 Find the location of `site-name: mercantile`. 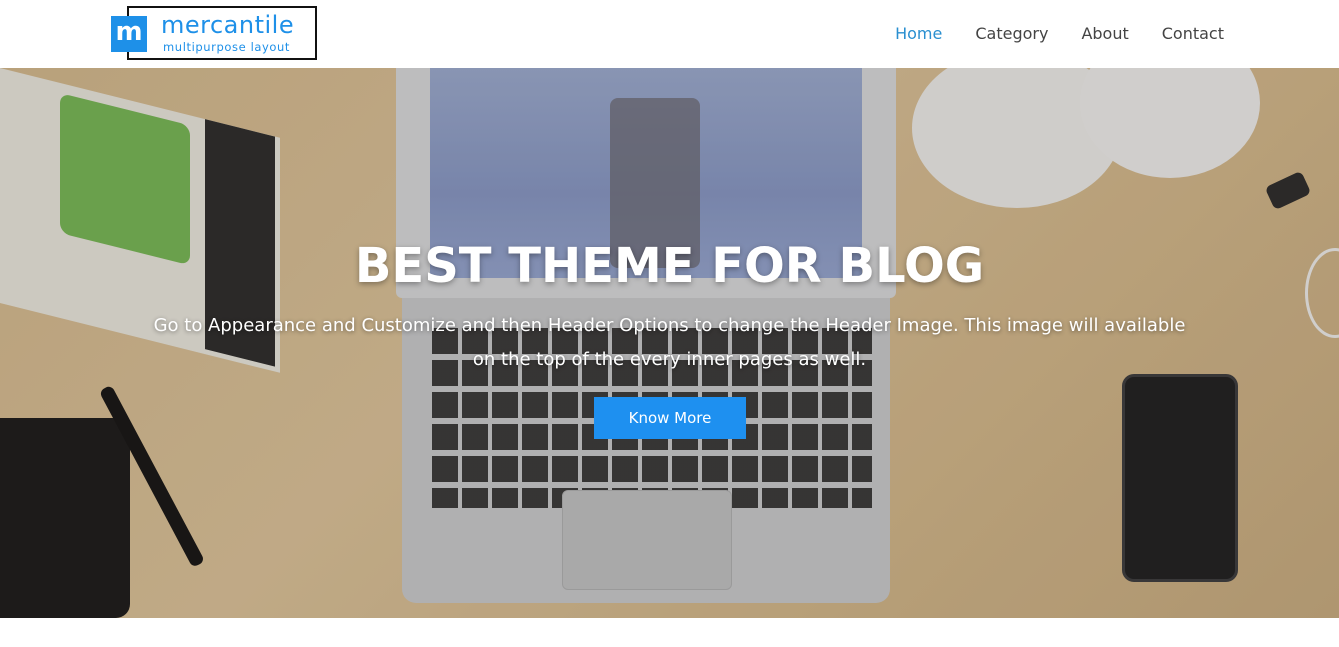

site-name: mercantile is located at coordinates (228, 25).